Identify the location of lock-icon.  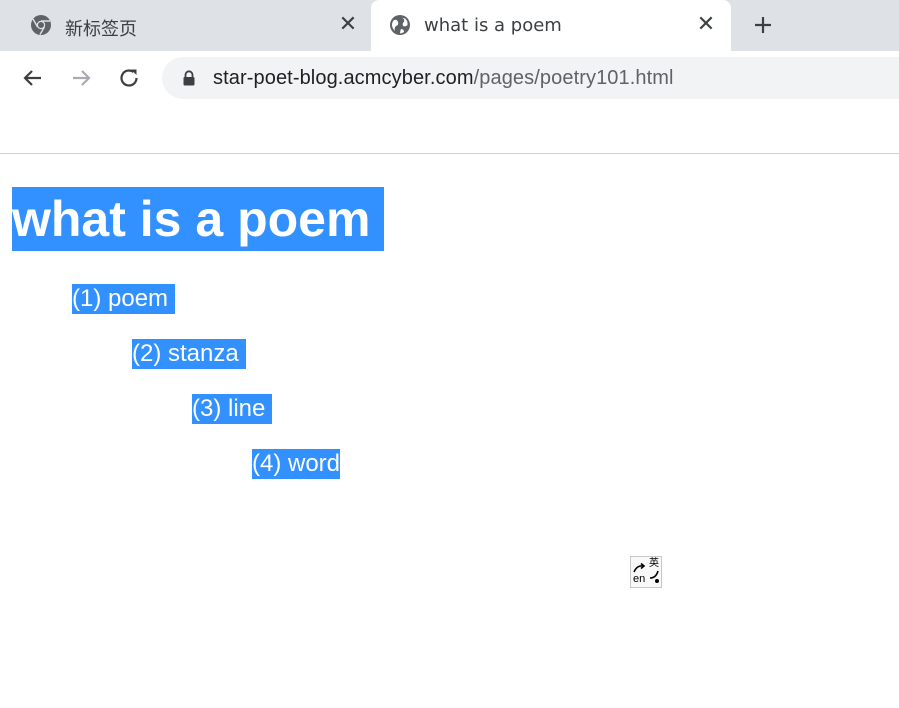
(189, 78).